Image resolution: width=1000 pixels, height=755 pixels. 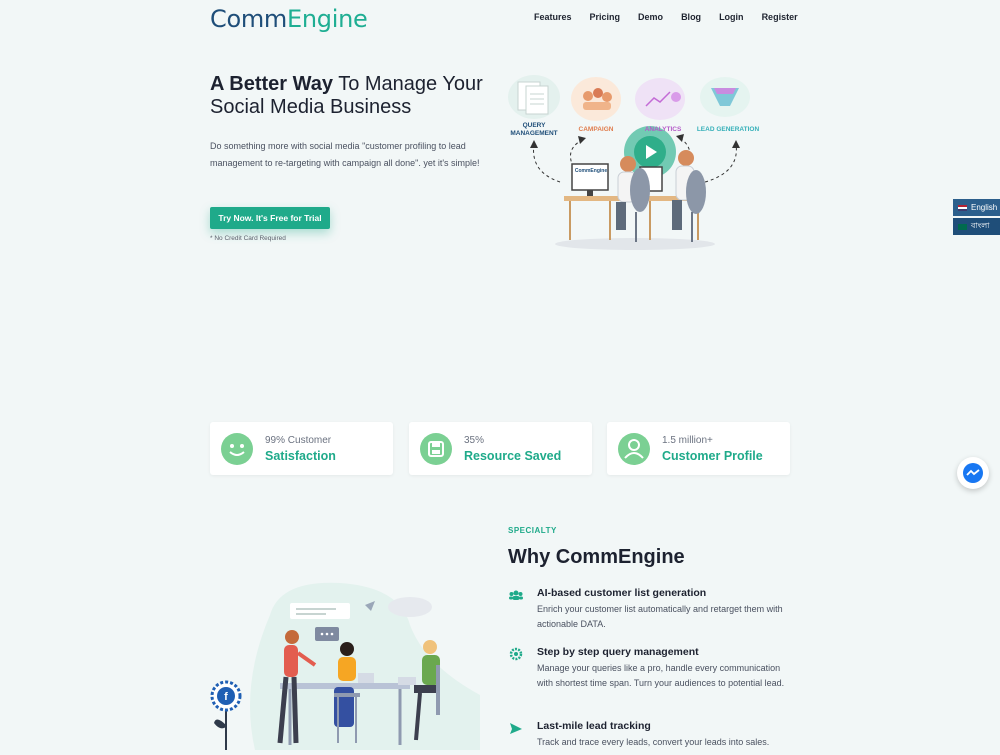 I want to click on language-label-english: English, so click(x=984, y=207).